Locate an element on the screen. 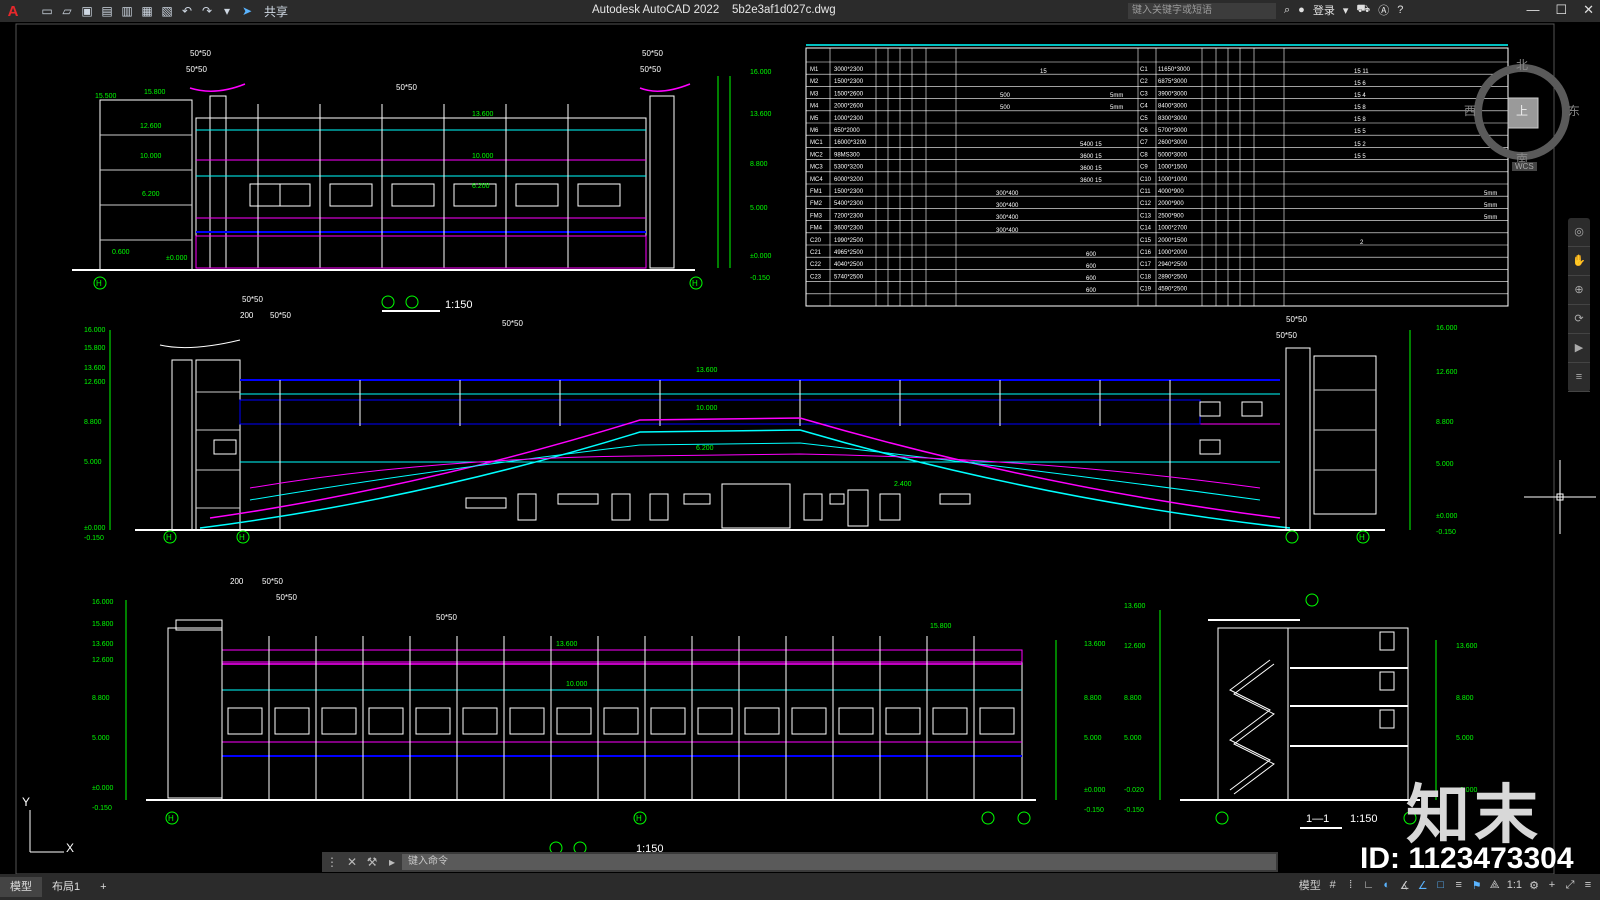 The image size is (1600, 900). polar-icon: ◐ is located at coordinates (1387, 885).